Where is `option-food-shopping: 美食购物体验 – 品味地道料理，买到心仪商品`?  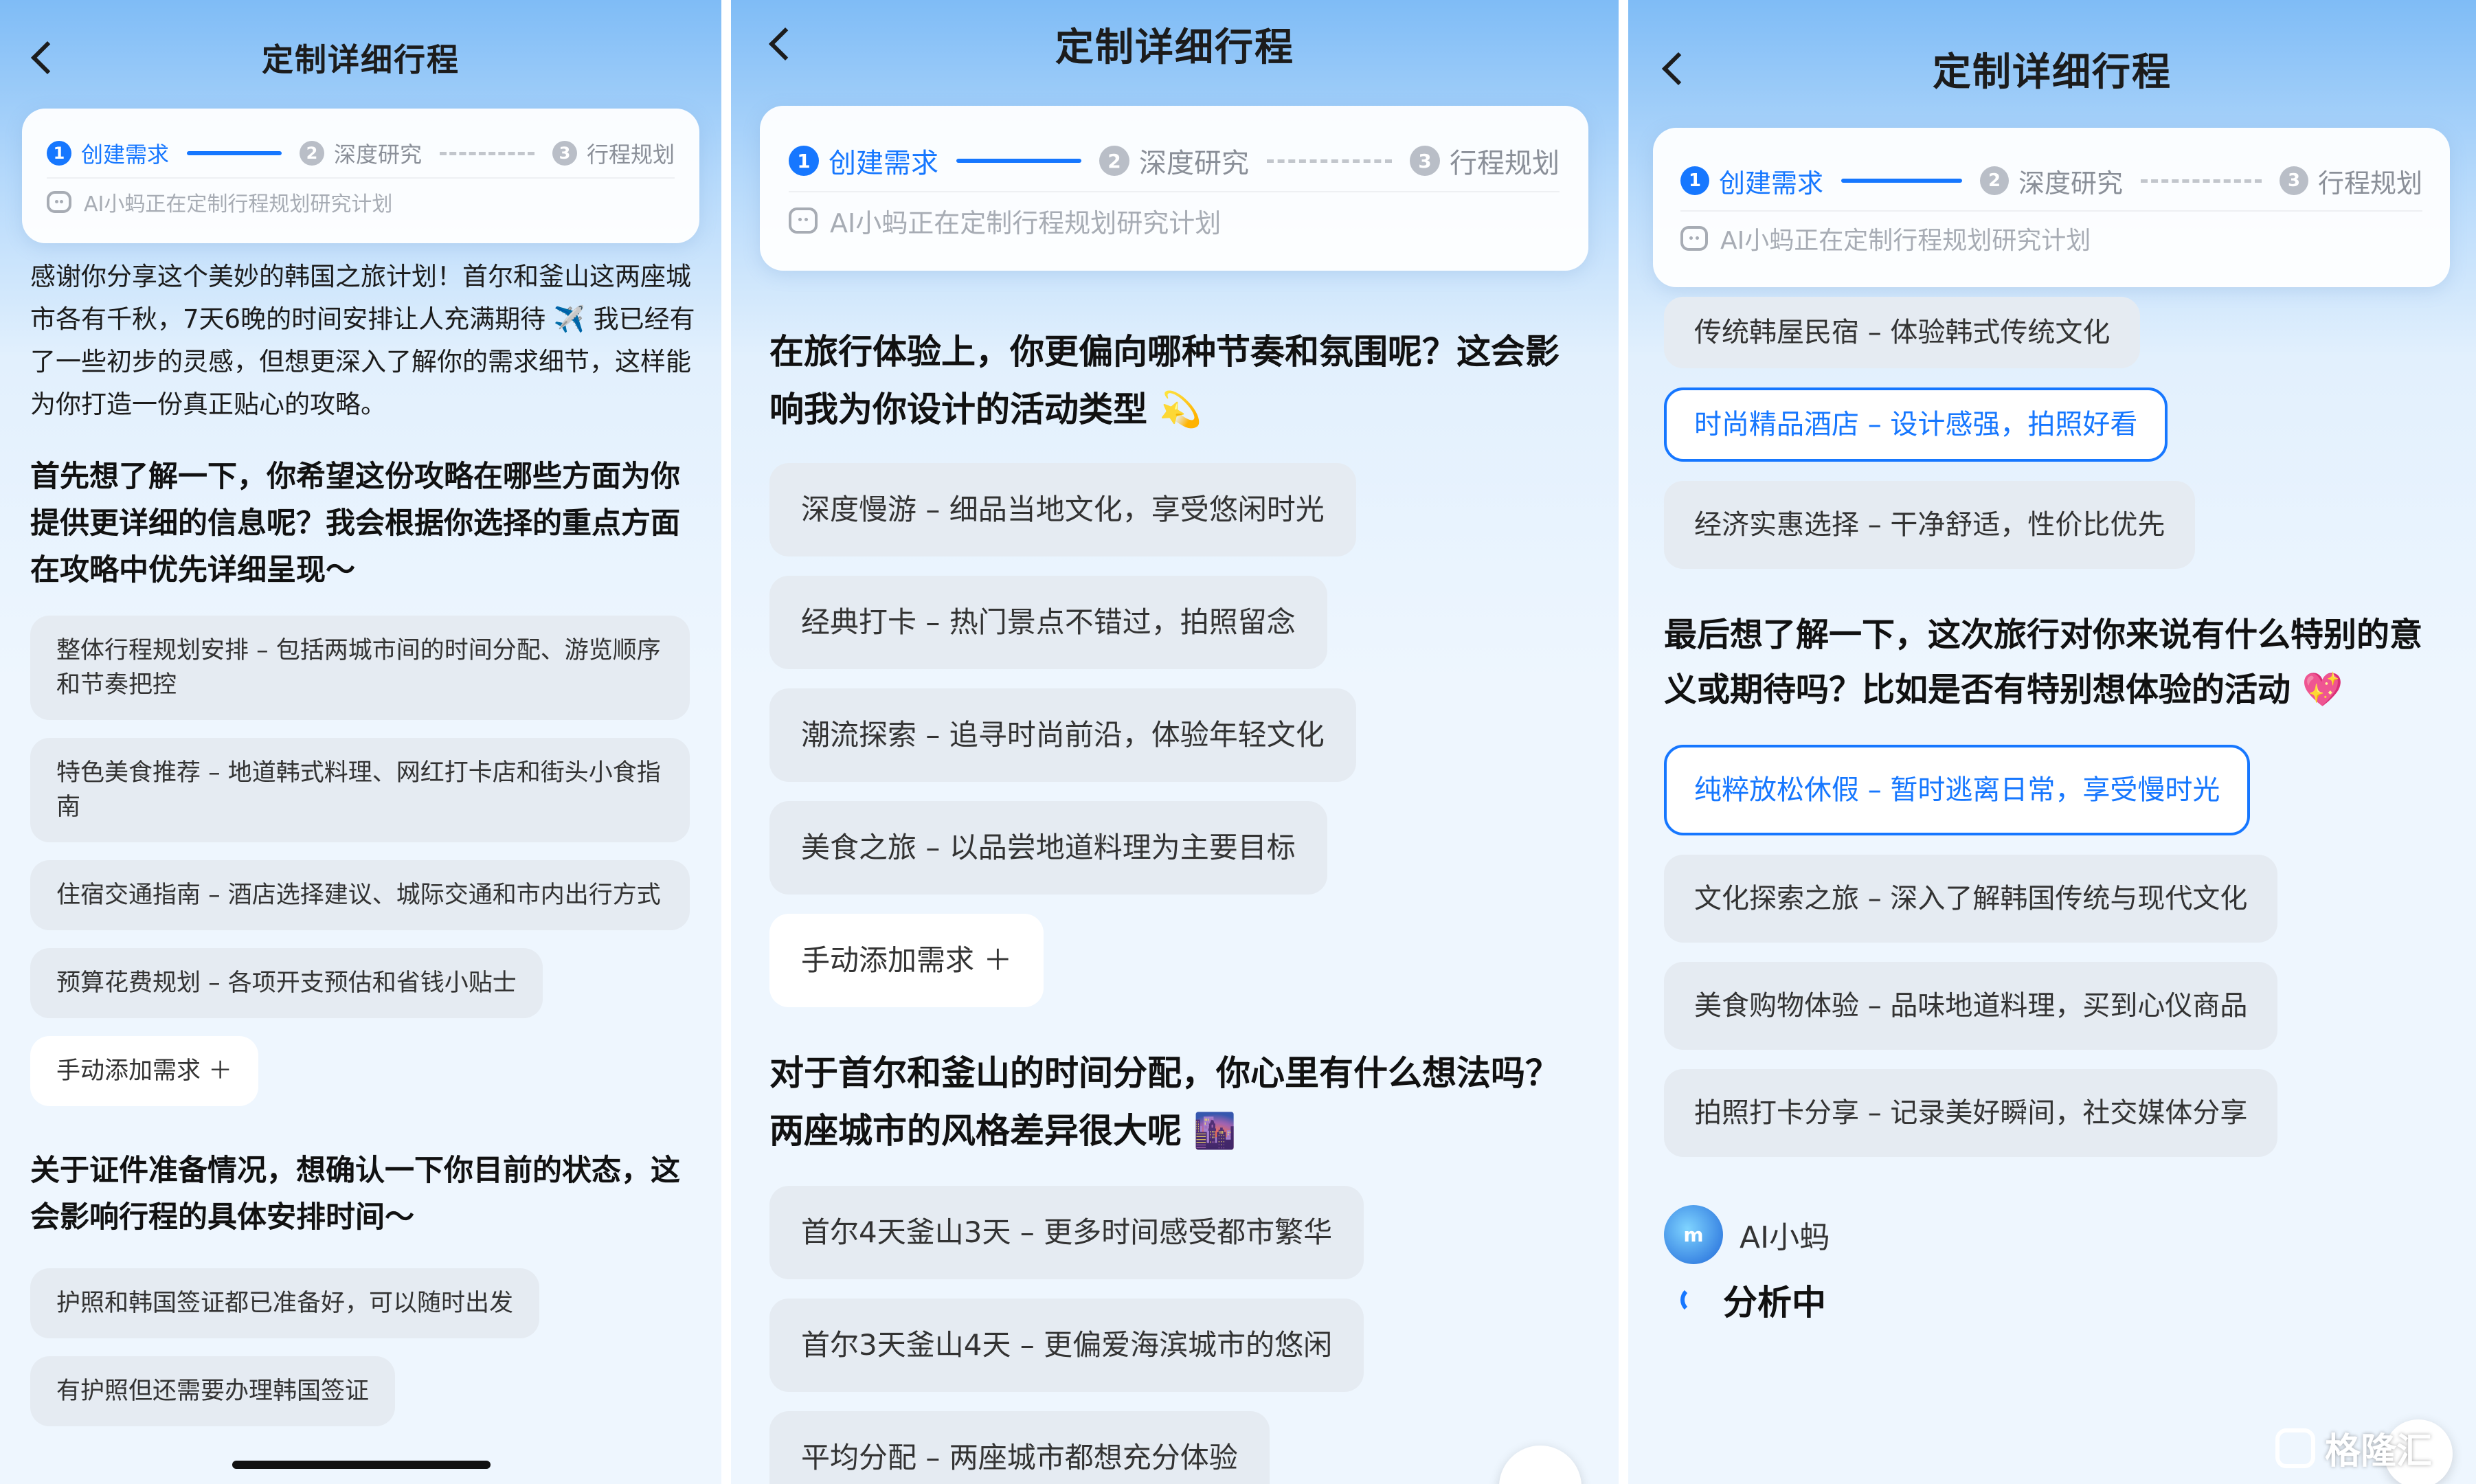 option-food-shopping: 美食购物体验 – 品味地道料理，买到心仪商品 is located at coordinates (1971, 1006).